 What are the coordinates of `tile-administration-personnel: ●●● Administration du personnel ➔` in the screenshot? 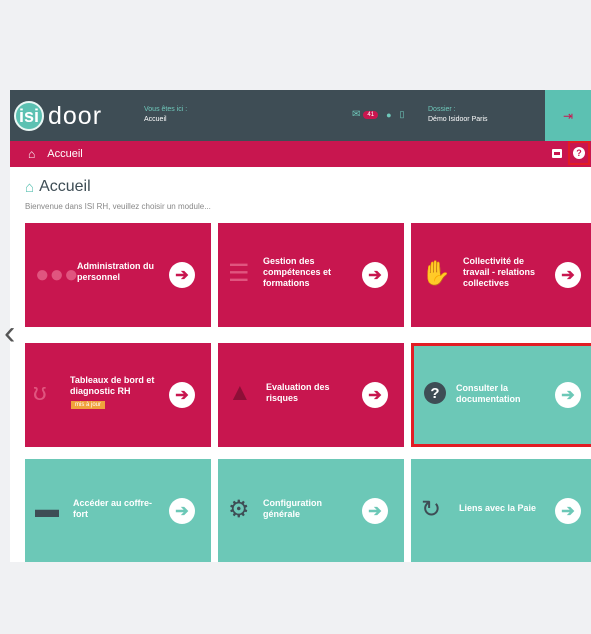 It's located at (118, 275).